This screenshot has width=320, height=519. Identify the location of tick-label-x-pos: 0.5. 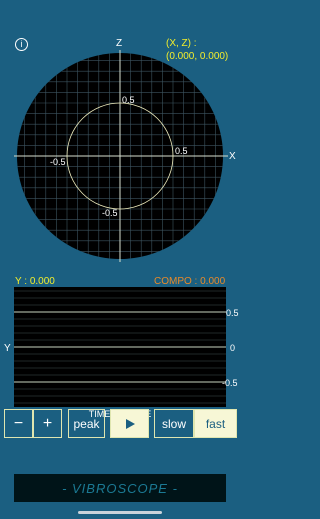
(181, 151).